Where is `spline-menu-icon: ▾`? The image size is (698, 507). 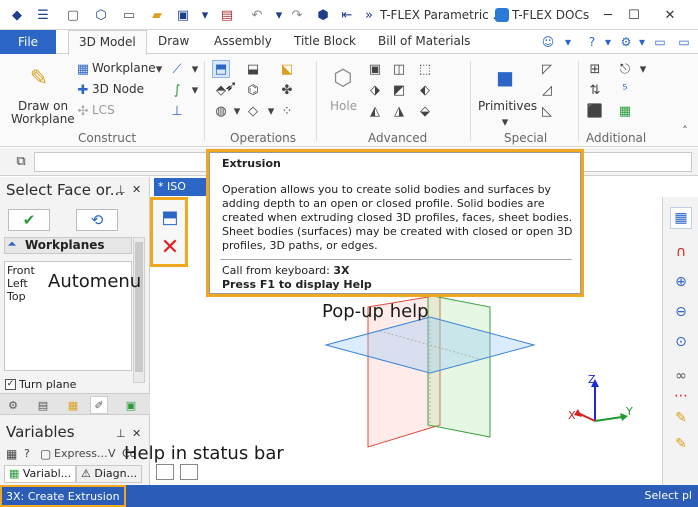 spline-menu-icon: ▾ is located at coordinates (195, 90).